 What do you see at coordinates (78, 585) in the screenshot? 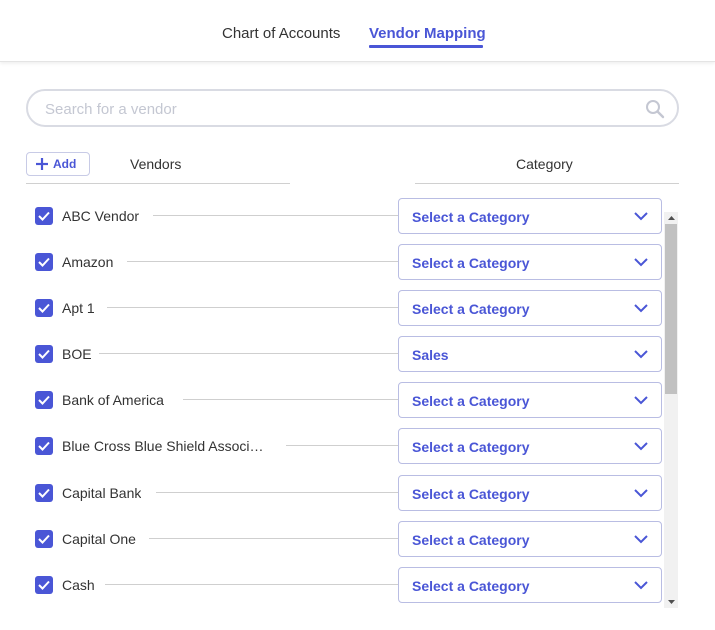
I see `vendor-name: Cash` at bounding box center [78, 585].